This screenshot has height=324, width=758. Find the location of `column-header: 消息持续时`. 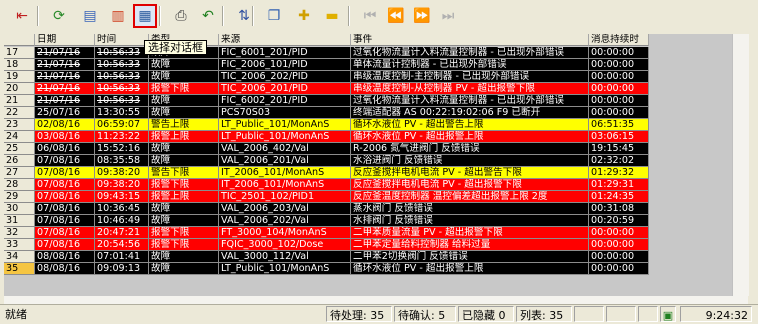

column-header: 消息持续时 is located at coordinates (619, 40).